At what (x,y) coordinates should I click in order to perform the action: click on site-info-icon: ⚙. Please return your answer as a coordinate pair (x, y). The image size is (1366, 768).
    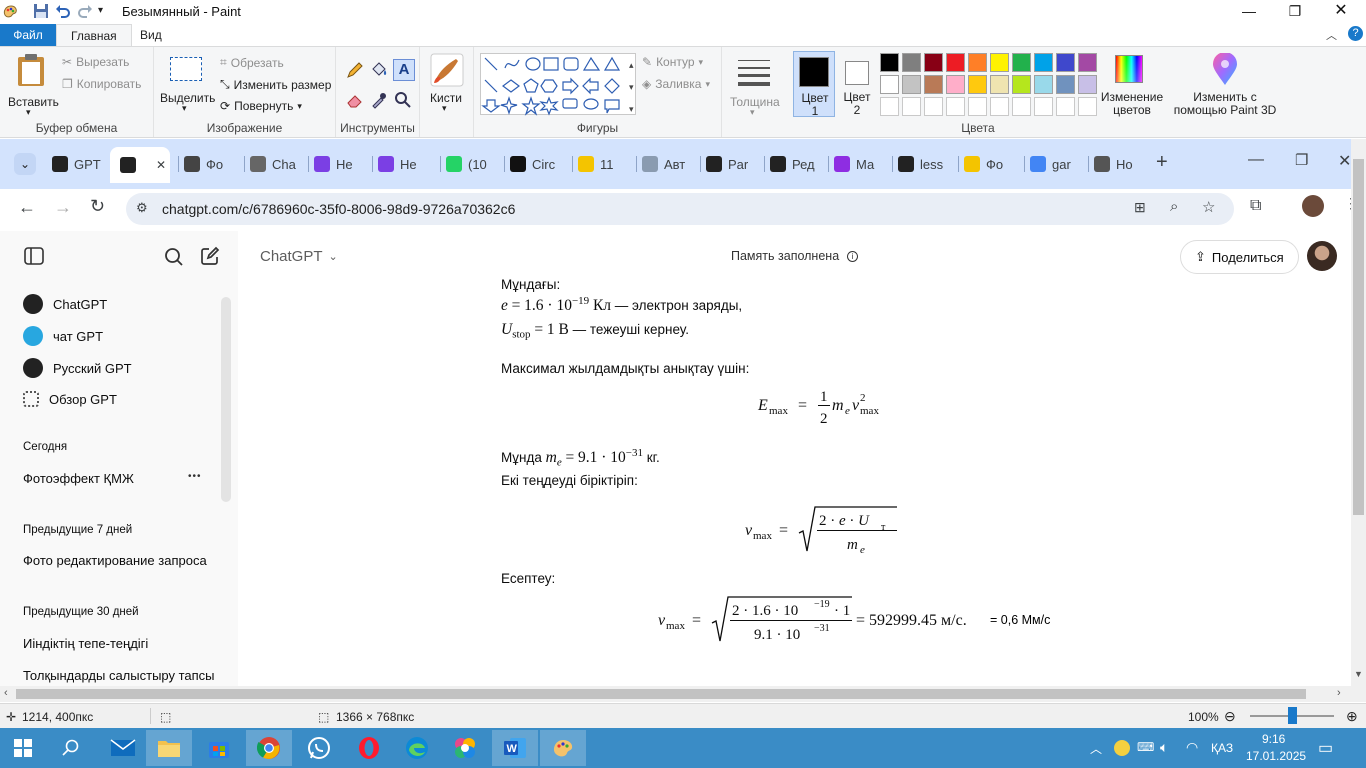
    Looking at the image, I should click on (142, 208).